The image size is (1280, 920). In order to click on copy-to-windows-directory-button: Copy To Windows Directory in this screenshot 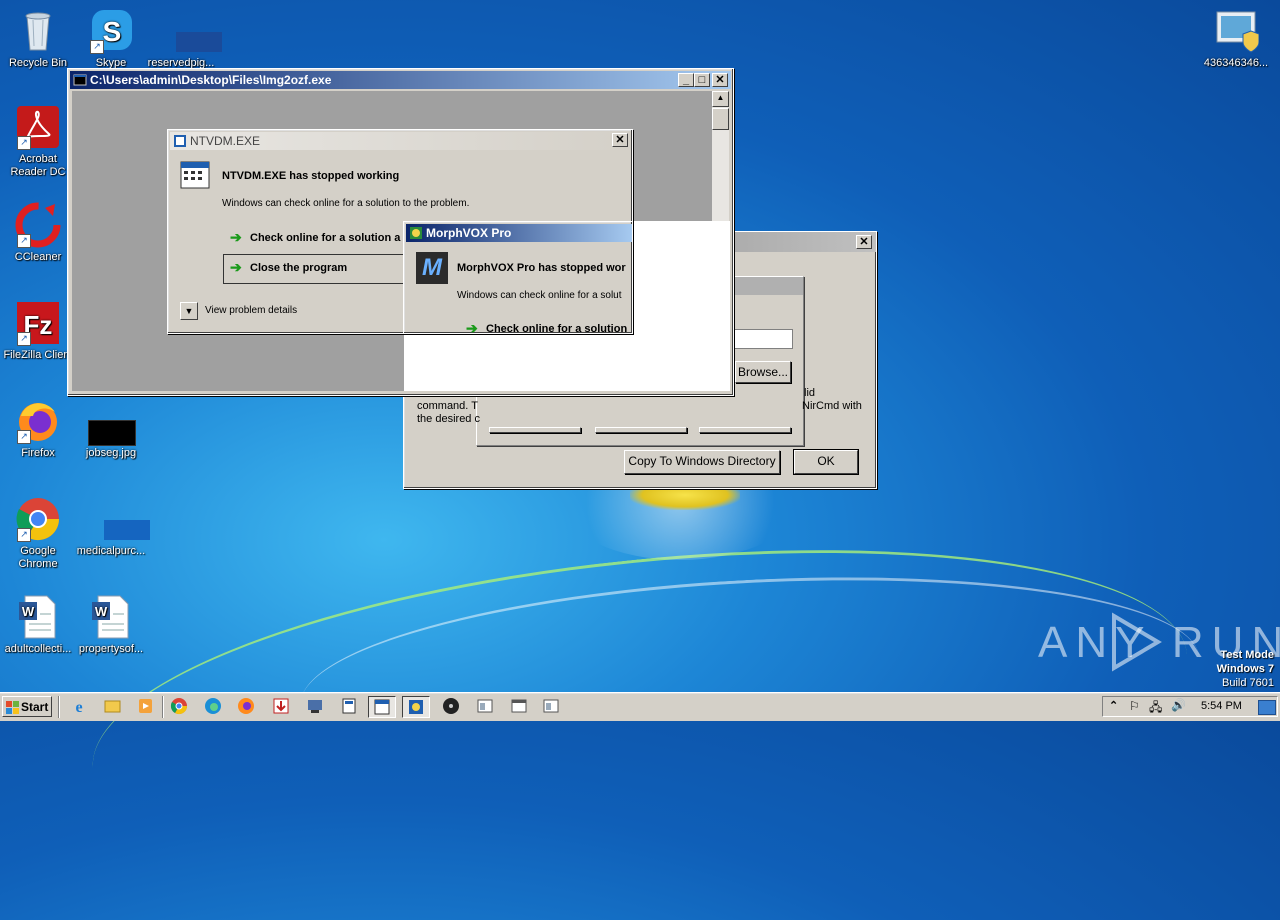, I will do `click(702, 462)`.